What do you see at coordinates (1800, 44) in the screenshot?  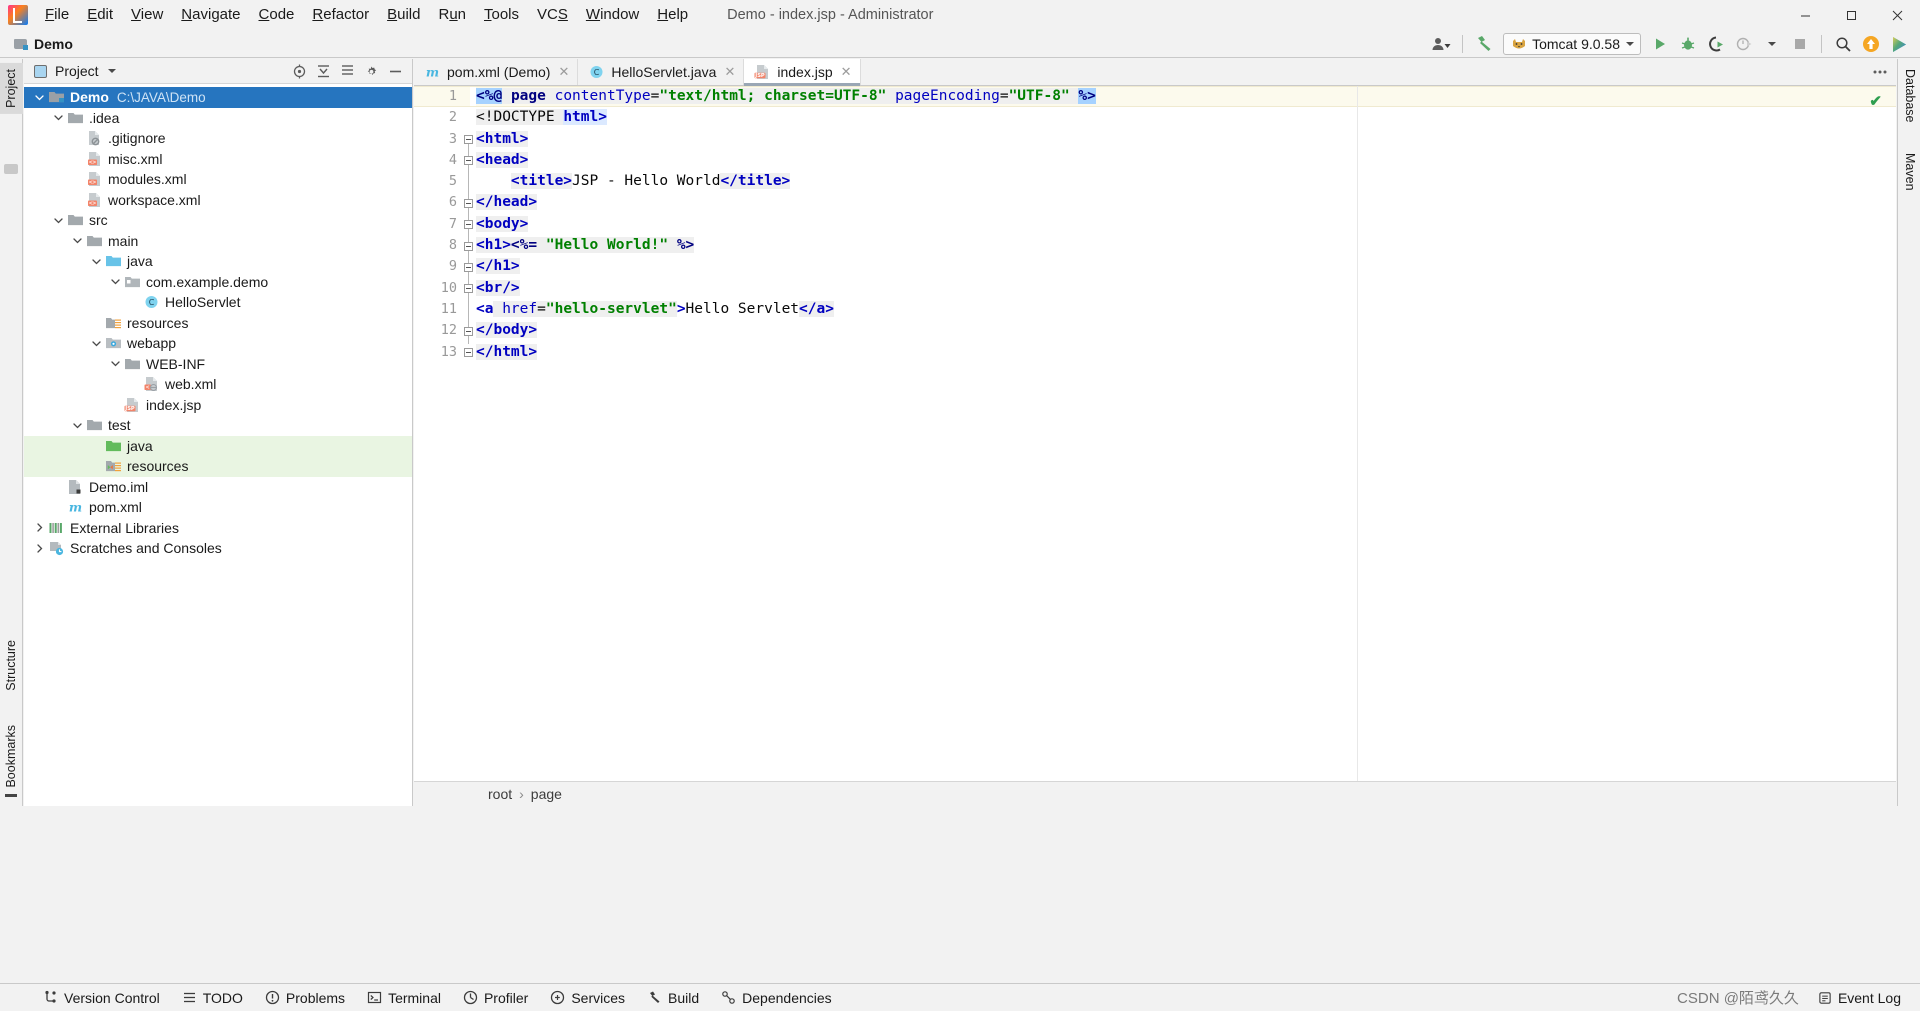 I see `stop-square-icon` at bounding box center [1800, 44].